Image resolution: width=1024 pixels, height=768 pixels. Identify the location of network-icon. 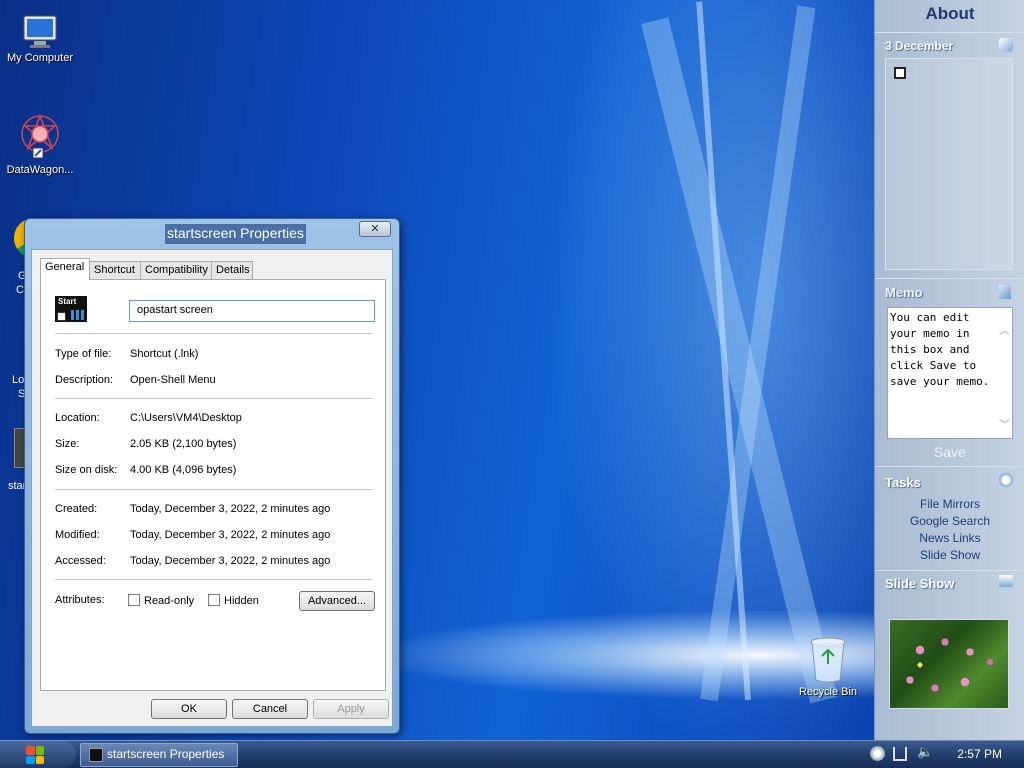
(900, 754).